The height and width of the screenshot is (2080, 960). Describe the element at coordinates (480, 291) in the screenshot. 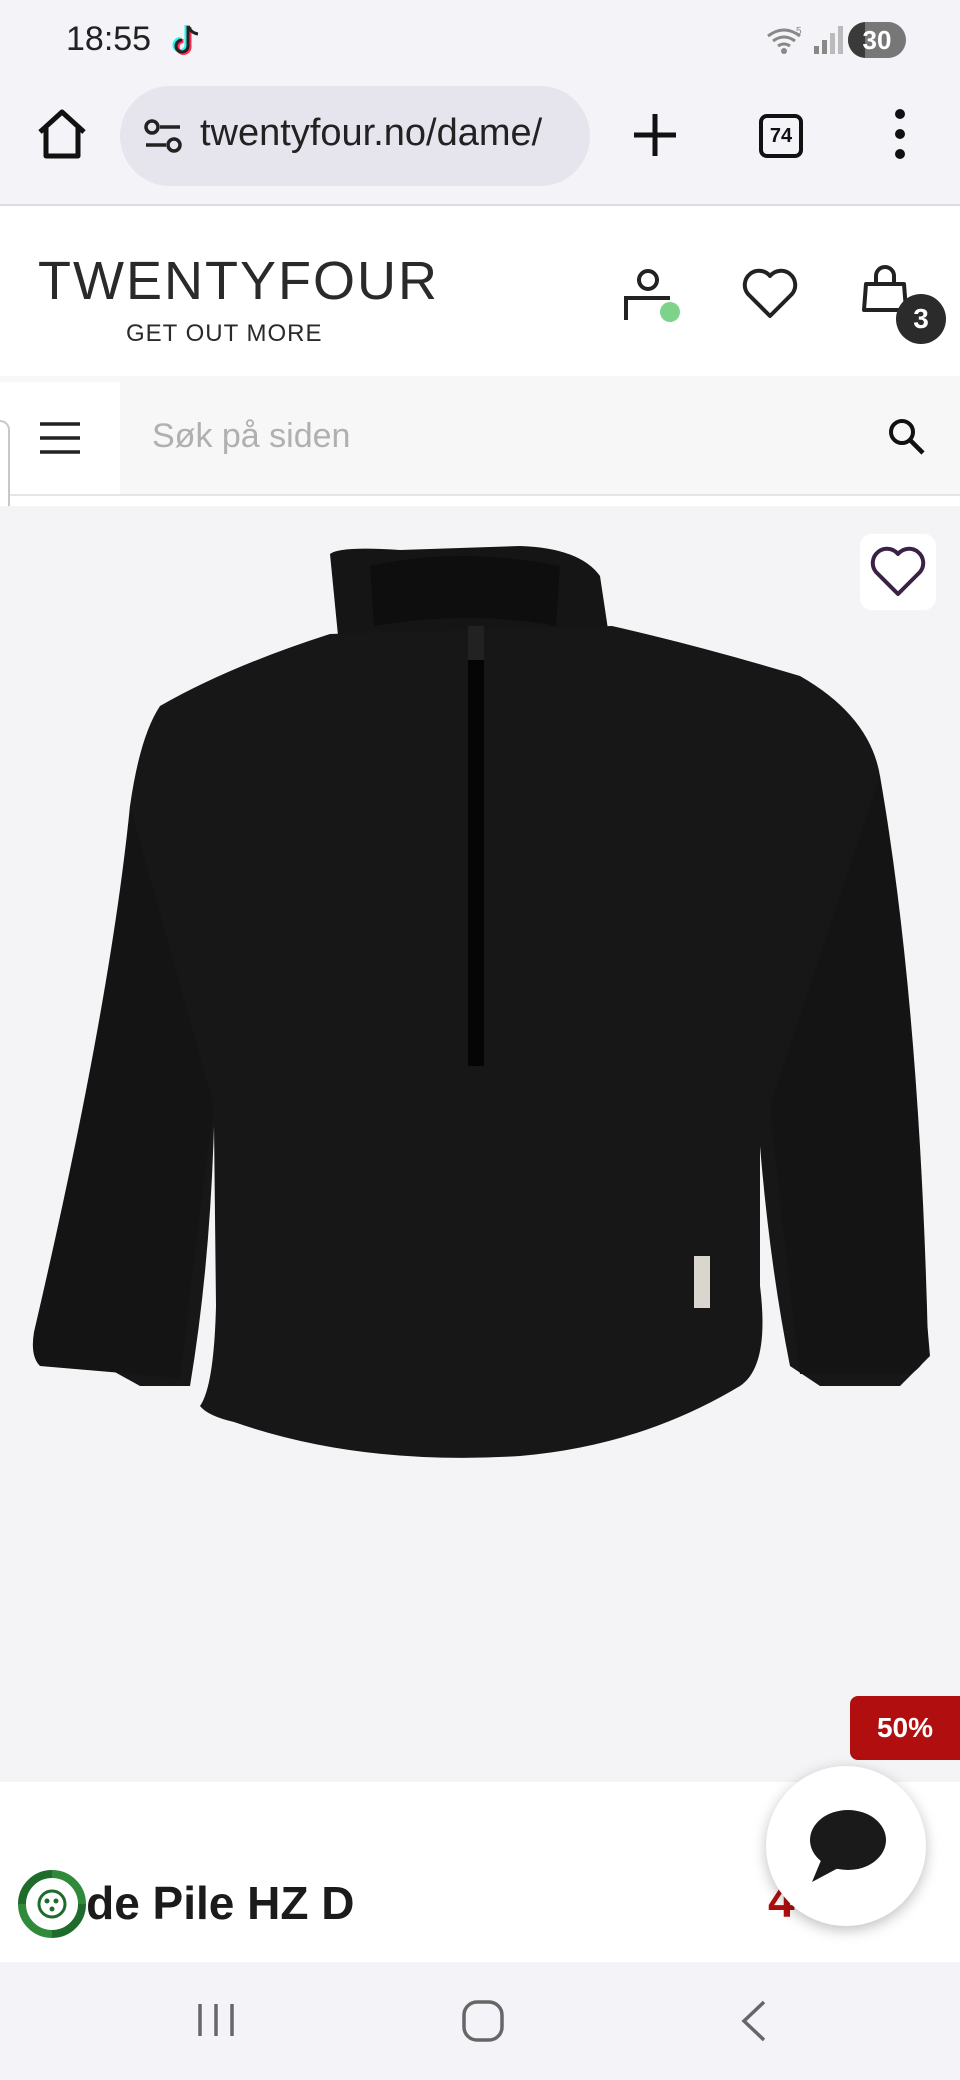

I see `site-header: TWENTYFOUR GET OUT MORE 3` at that location.